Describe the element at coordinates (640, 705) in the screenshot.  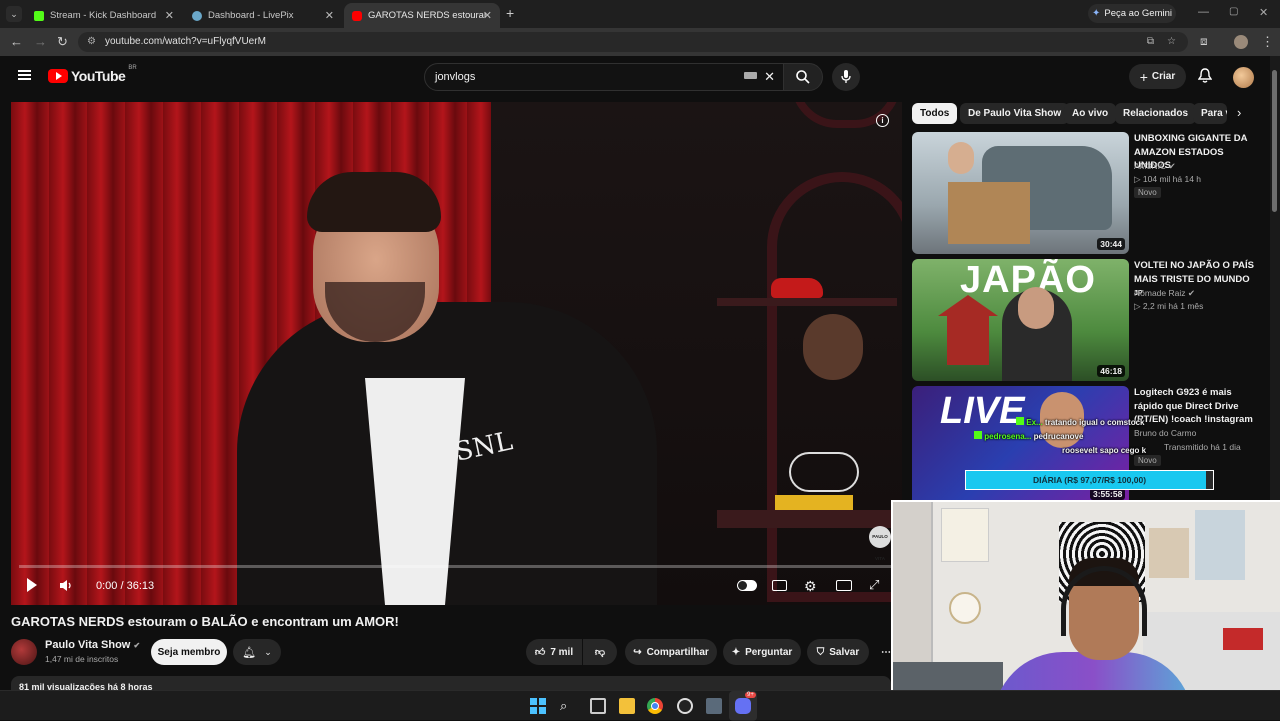
I see `windows-taskbar: ⌕ 9+` at that location.